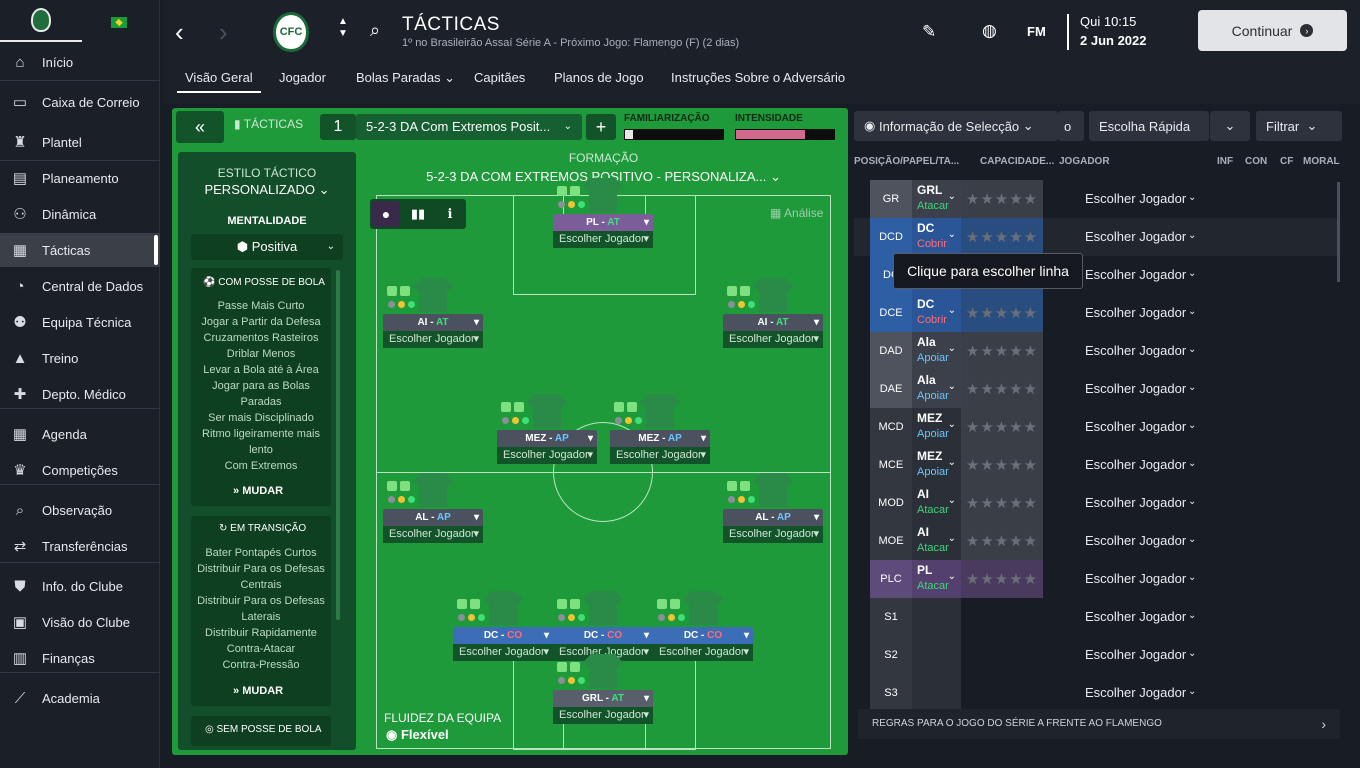 The image size is (1360, 768). What do you see at coordinates (603, 698) in the screenshot?
I see `role-label: GRL - AT ▾` at bounding box center [603, 698].